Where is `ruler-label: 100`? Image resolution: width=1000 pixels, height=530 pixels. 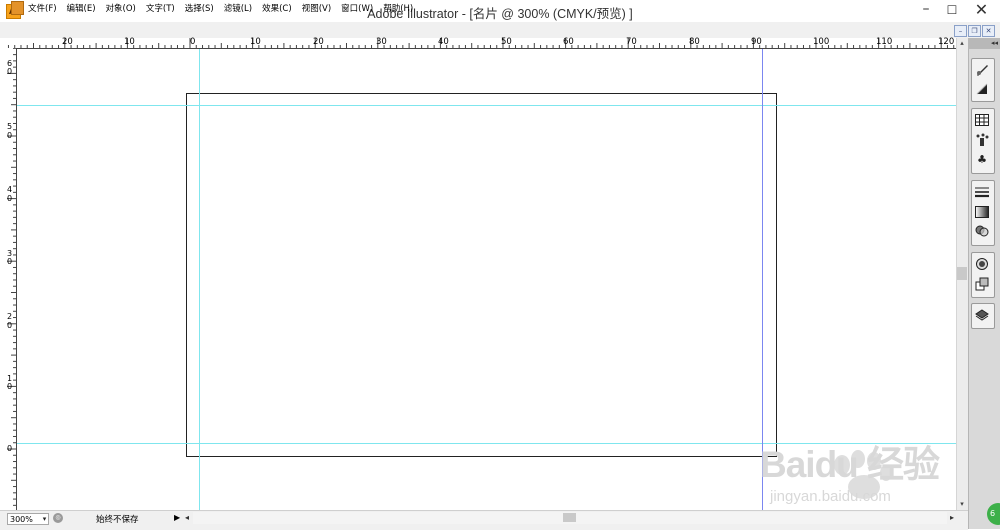 ruler-label: 100 is located at coordinates (821, 42).